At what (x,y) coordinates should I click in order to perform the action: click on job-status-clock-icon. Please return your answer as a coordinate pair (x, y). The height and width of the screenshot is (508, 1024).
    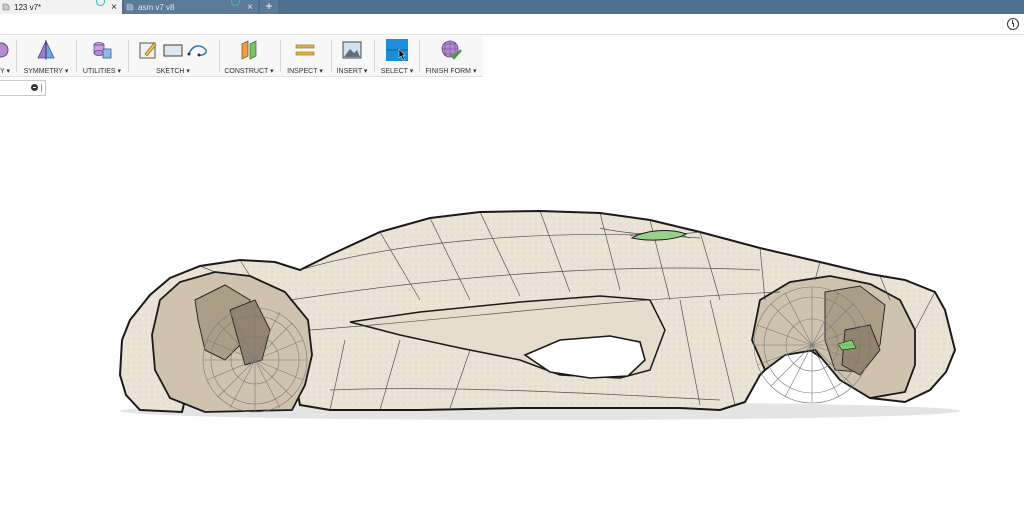
    Looking at the image, I should click on (1013, 24).